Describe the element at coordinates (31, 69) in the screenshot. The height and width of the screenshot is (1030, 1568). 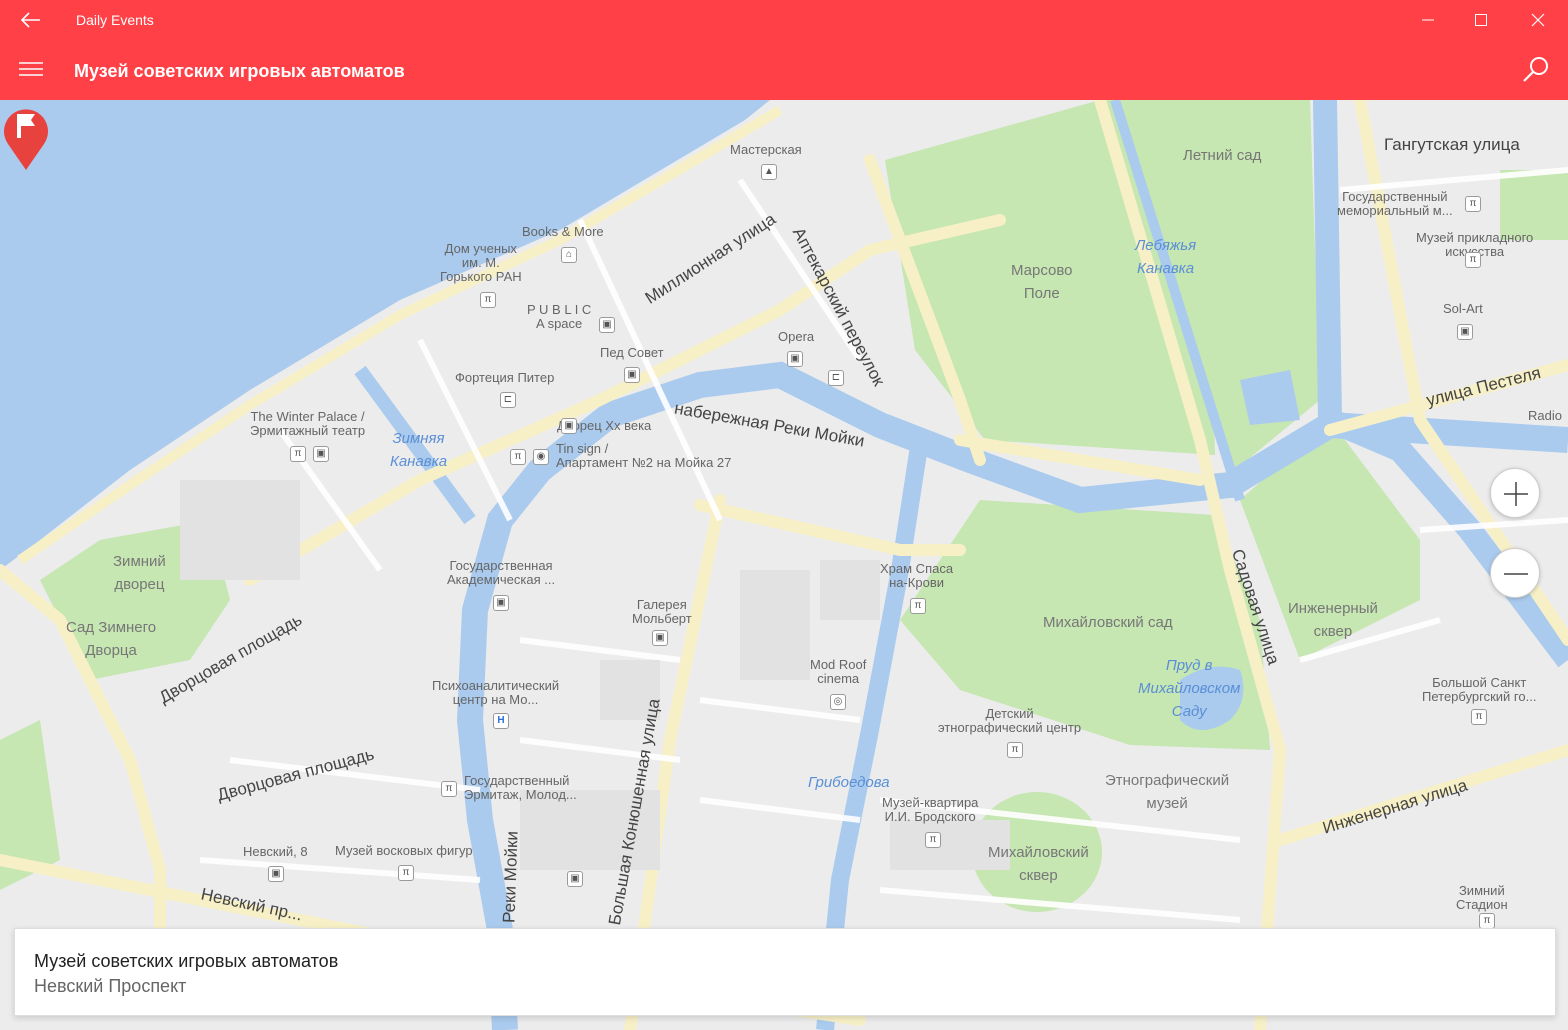
I see `hamburger-menu-icon` at that location.